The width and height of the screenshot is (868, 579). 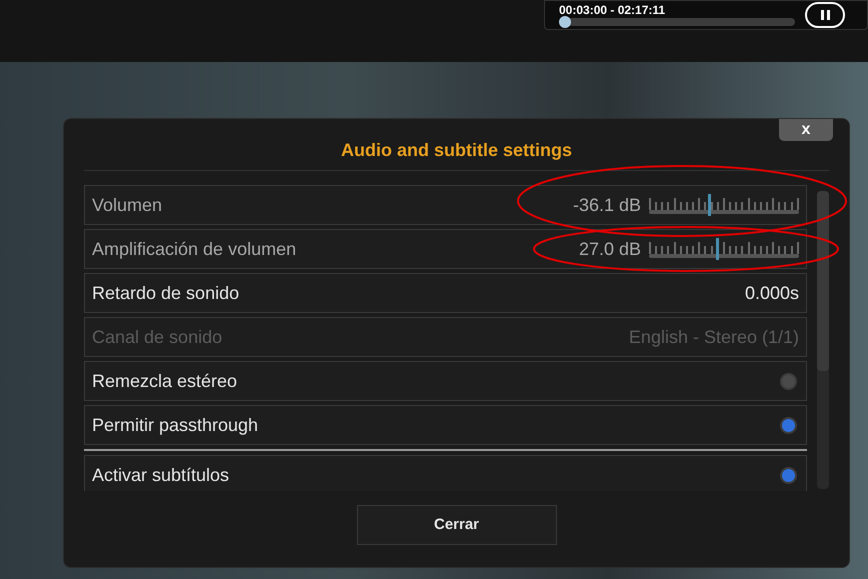 What do you see at coordinates (165, 381) in the screenshot?
I see `setting-label: Remezcla estéreo` at bounding box center [165, 381].